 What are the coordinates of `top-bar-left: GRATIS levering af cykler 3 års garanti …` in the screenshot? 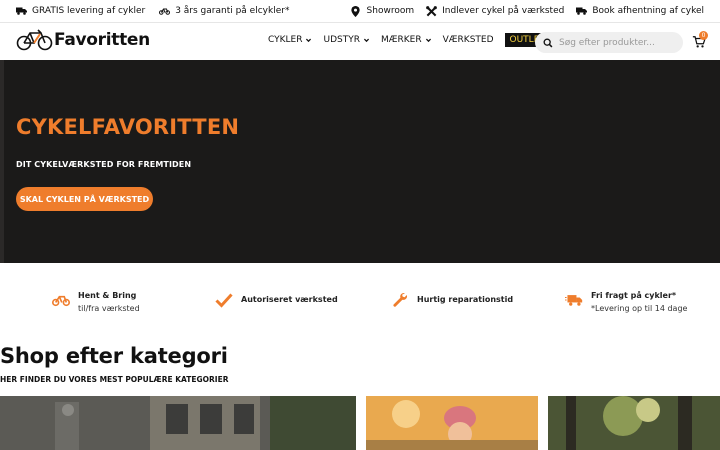 It's located at (159, 11).